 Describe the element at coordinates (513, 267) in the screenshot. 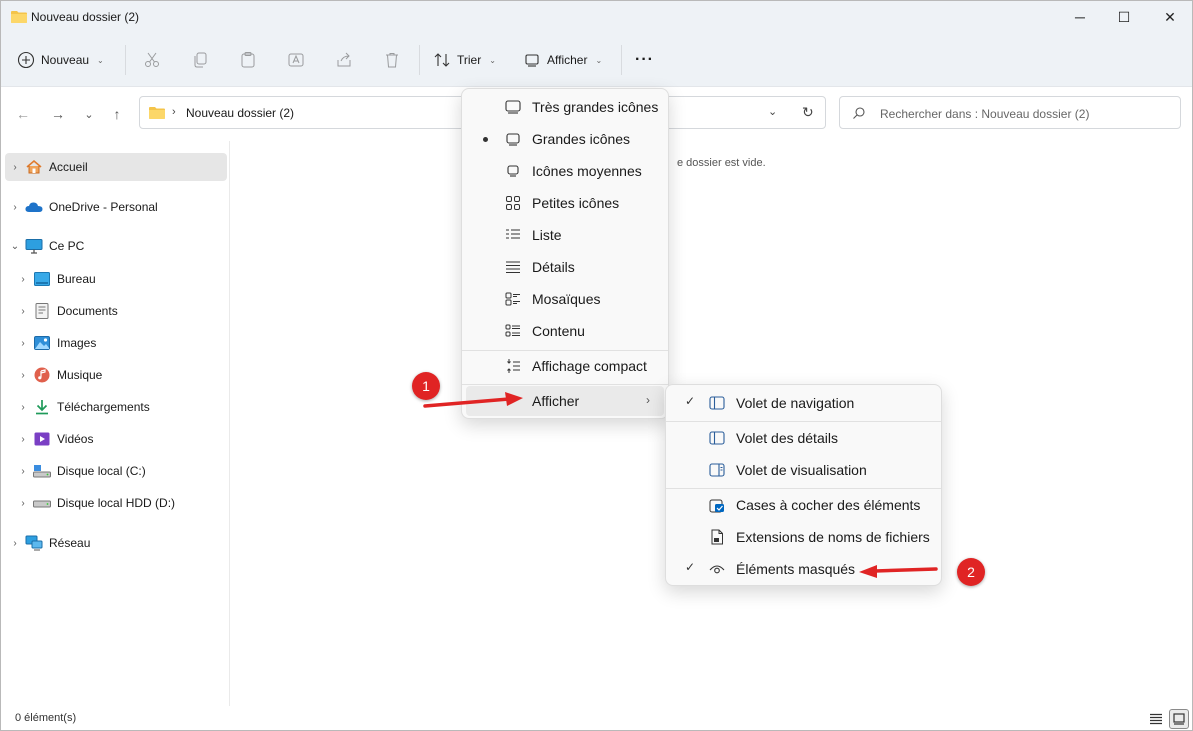

I see `details-icon` at that location.